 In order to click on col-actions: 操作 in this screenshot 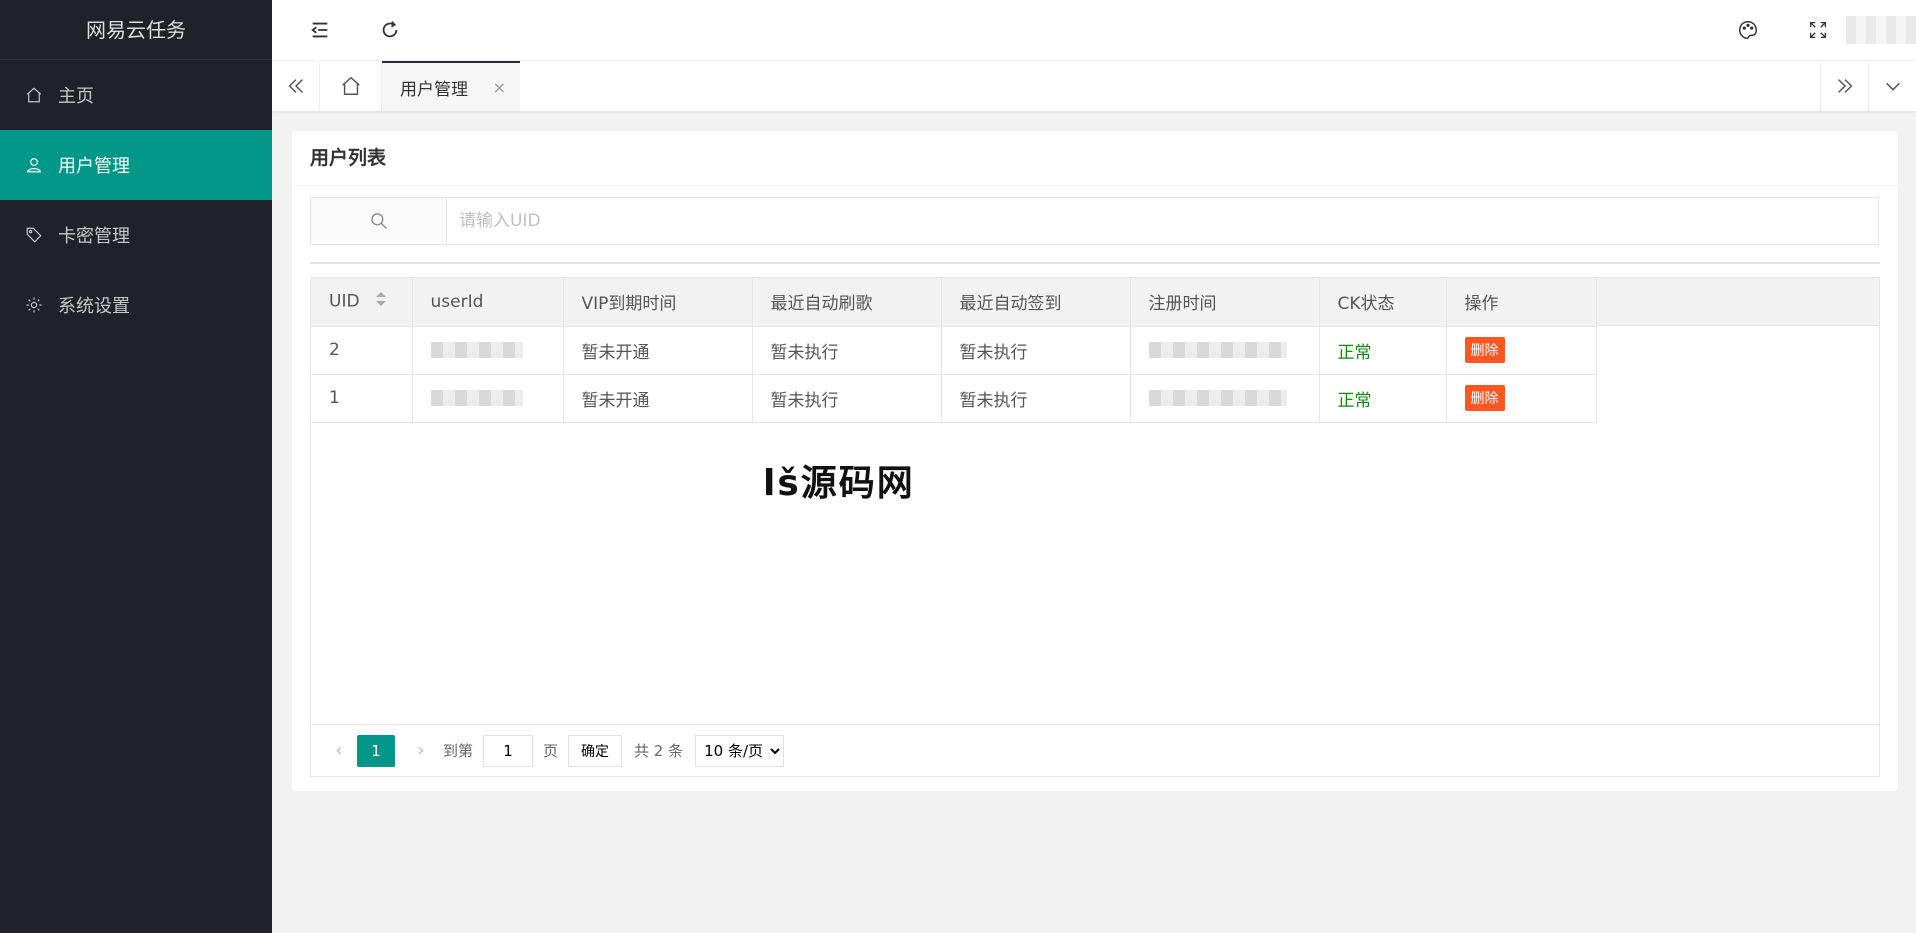, I will do `click(1521, 302)`.